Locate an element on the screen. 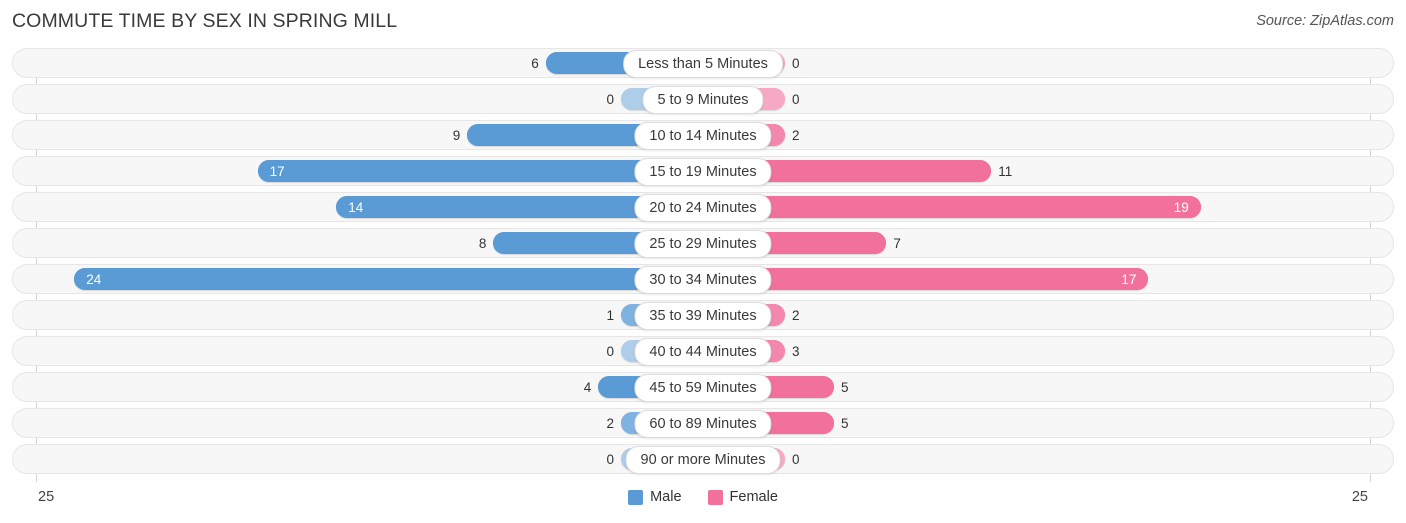 The height and width of the screenshot is (523, 1406). table-row: 1 2 35 to 39 Minutes is located at coordinates (703, 315).